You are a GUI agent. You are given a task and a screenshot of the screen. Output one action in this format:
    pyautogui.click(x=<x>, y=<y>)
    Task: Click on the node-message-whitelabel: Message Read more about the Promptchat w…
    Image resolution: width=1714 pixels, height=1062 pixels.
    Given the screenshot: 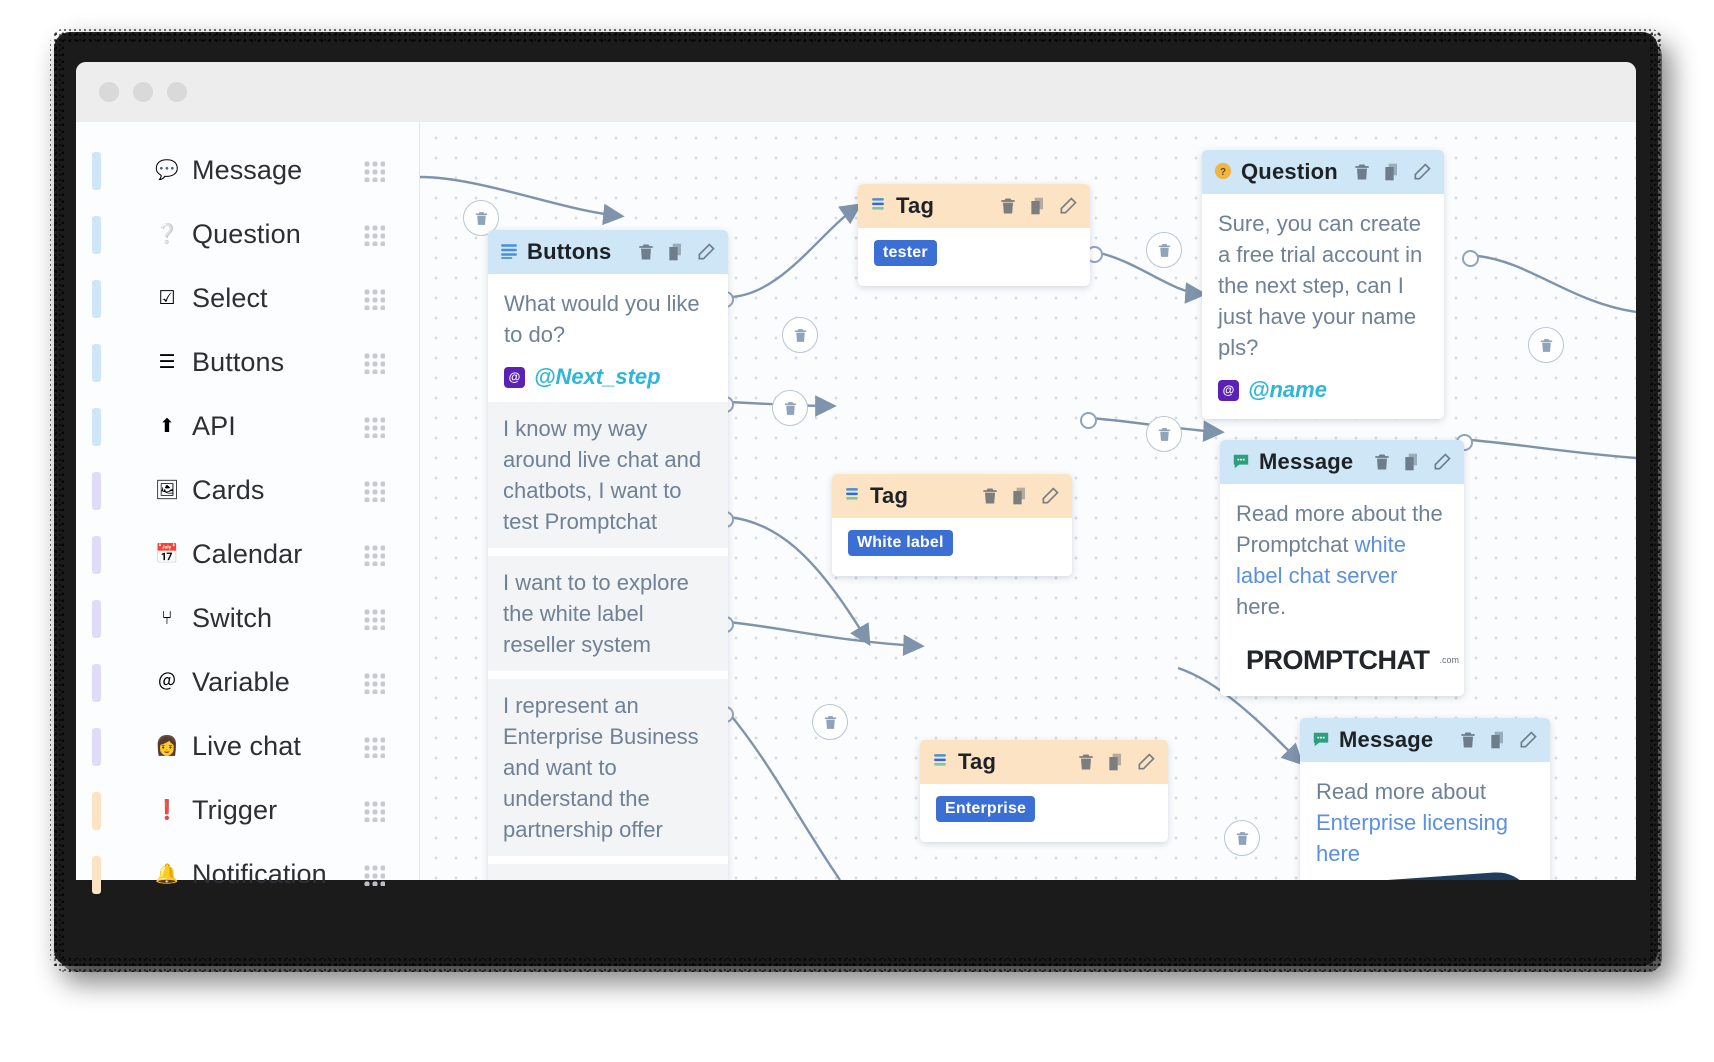 What is the action you would take?
    pyautogui.click(x=1342, y=568)
    